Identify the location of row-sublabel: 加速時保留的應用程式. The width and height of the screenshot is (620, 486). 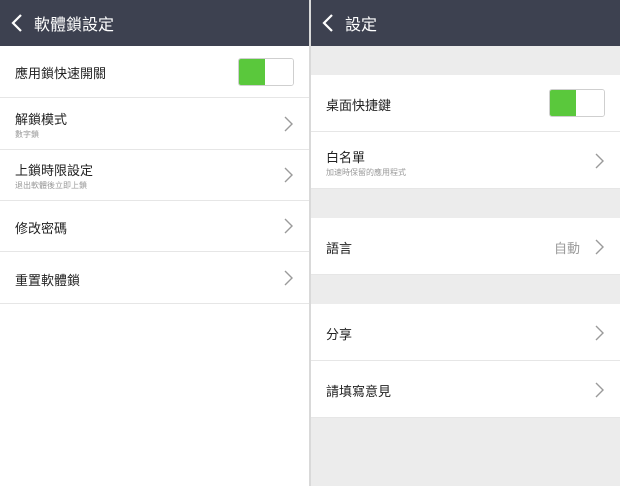
(366, 172).